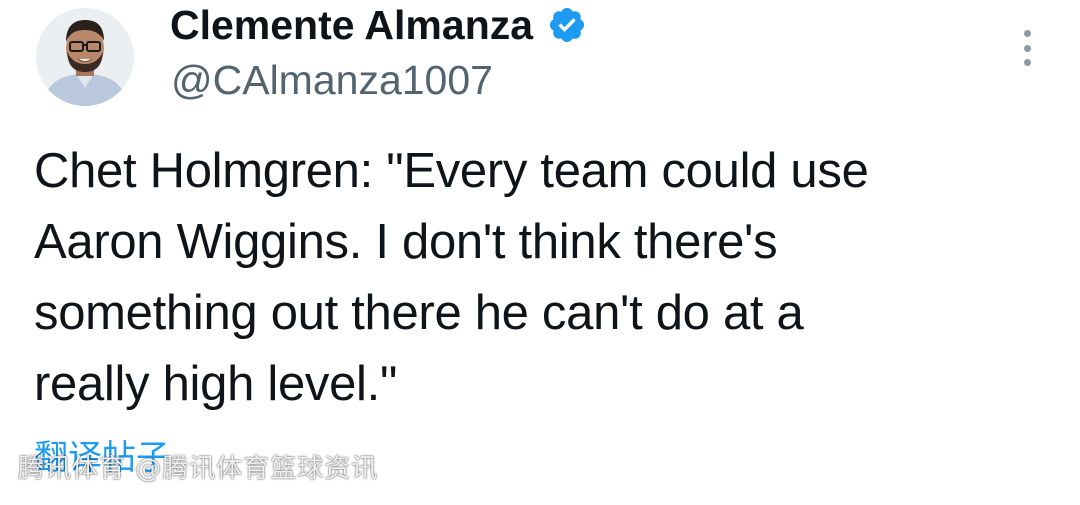 Image resolution: width=1080 pixels, height=505 pixels. I want to click on verified-badge-icon, so click(567, 25).